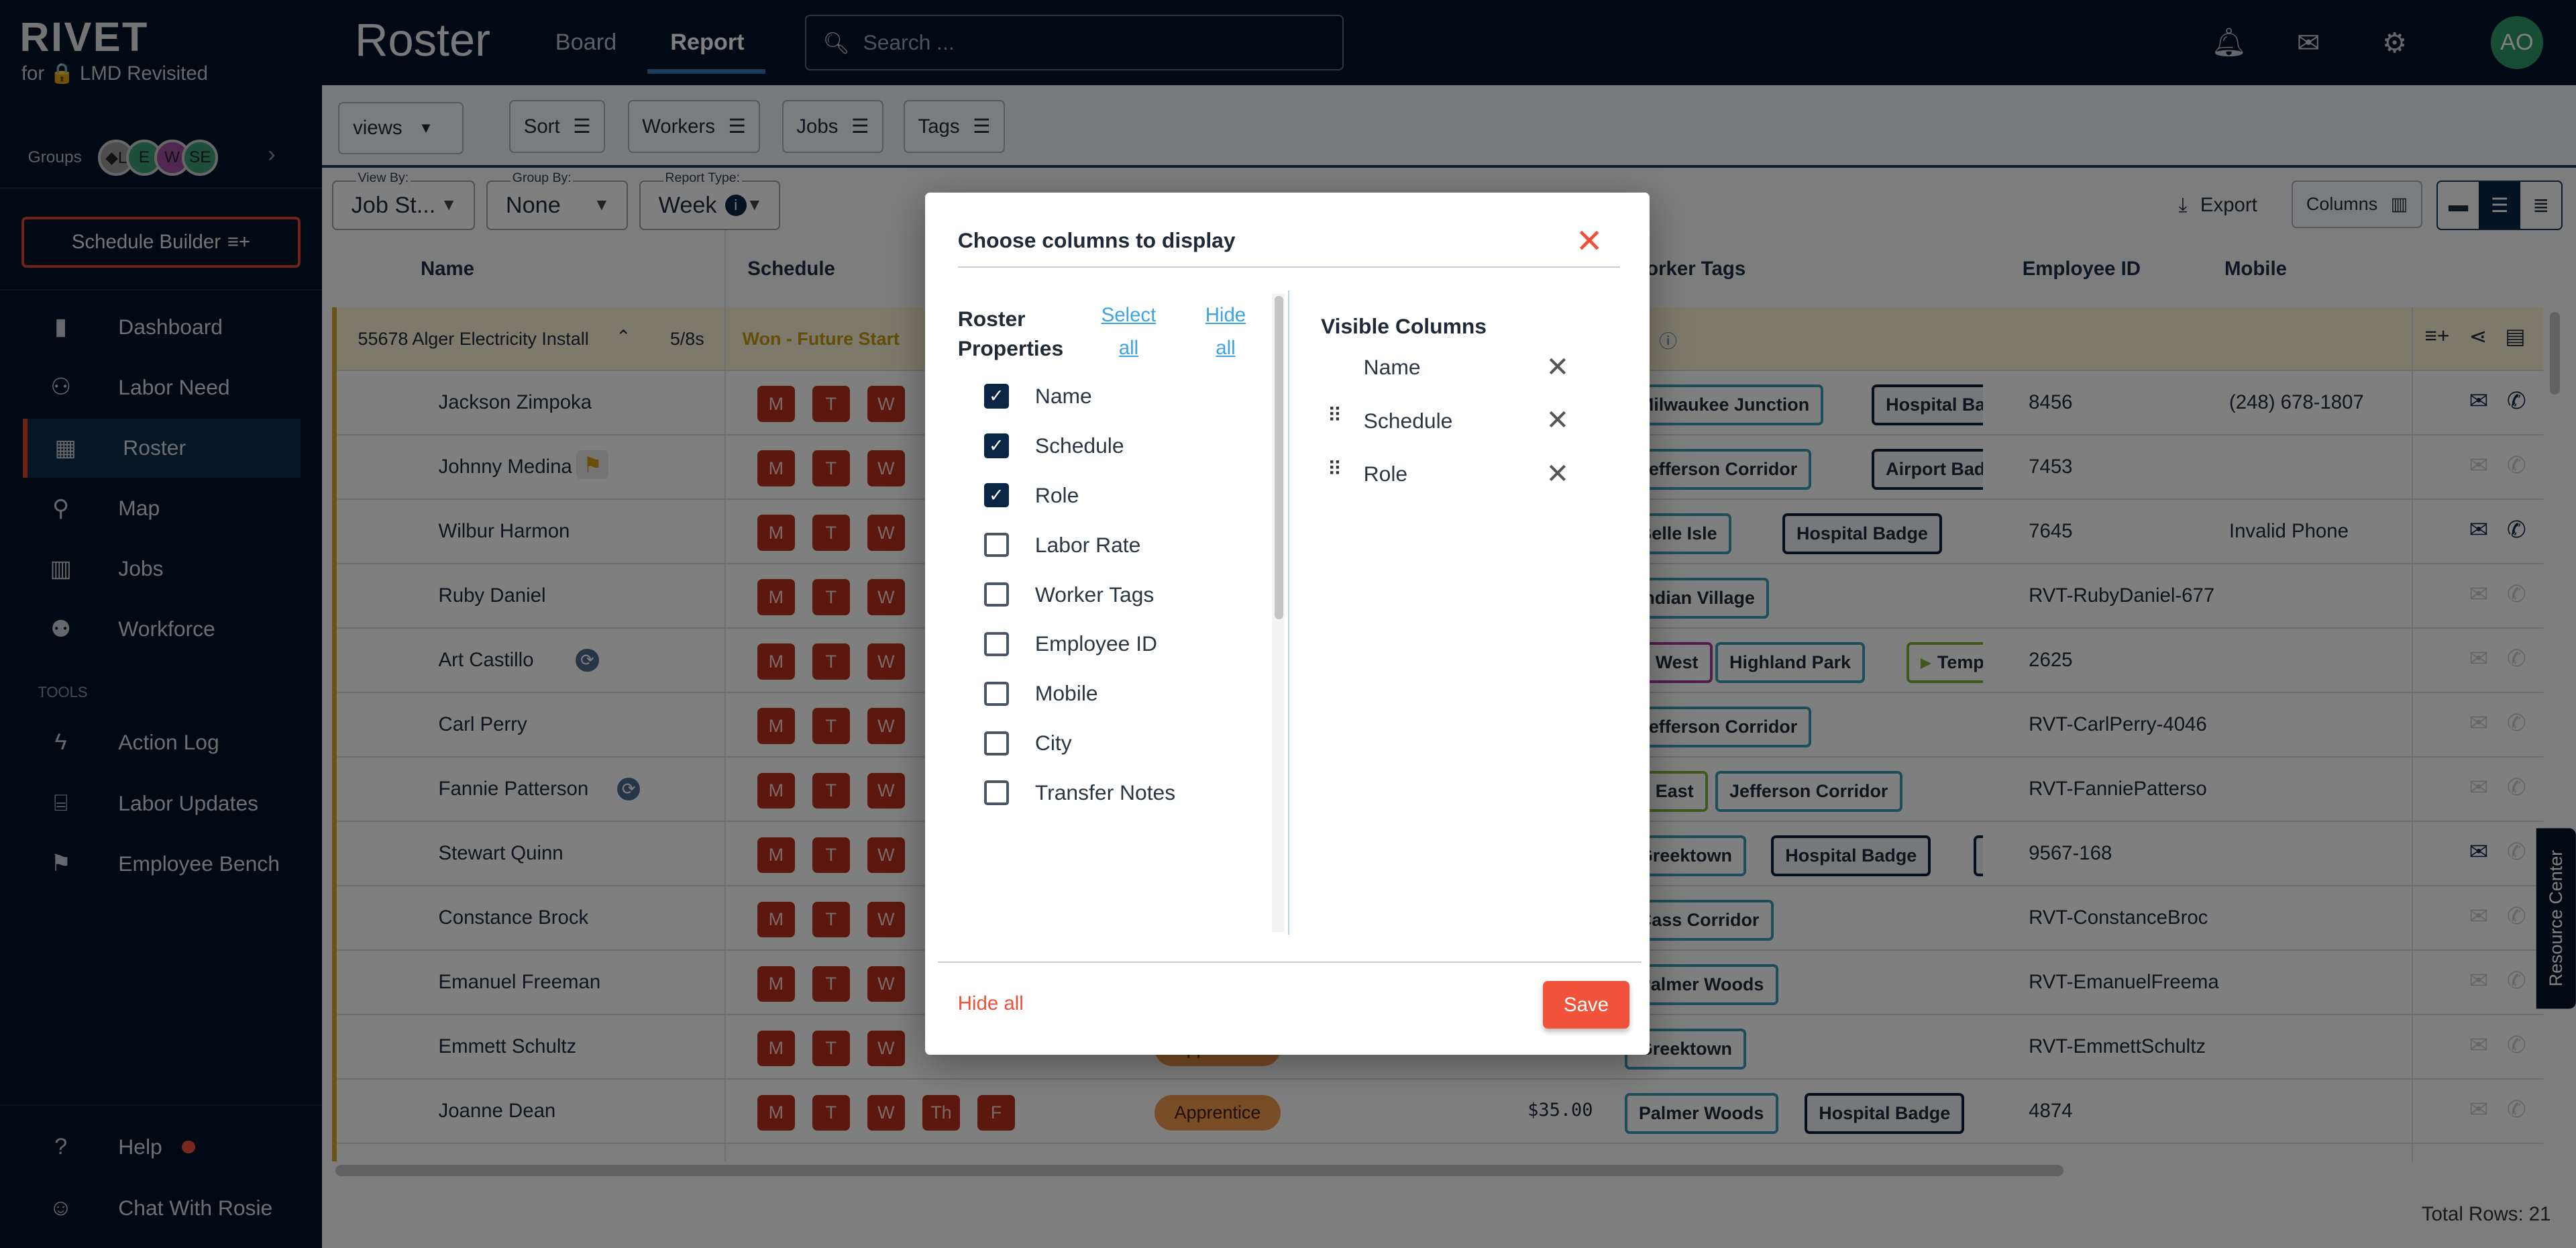 This screenshot has height=1248, width=2576. Describe the element at coordinates (1452, 475) in the screenshot. I see `visible-column-item: ⠿ Role ✕` at that location.